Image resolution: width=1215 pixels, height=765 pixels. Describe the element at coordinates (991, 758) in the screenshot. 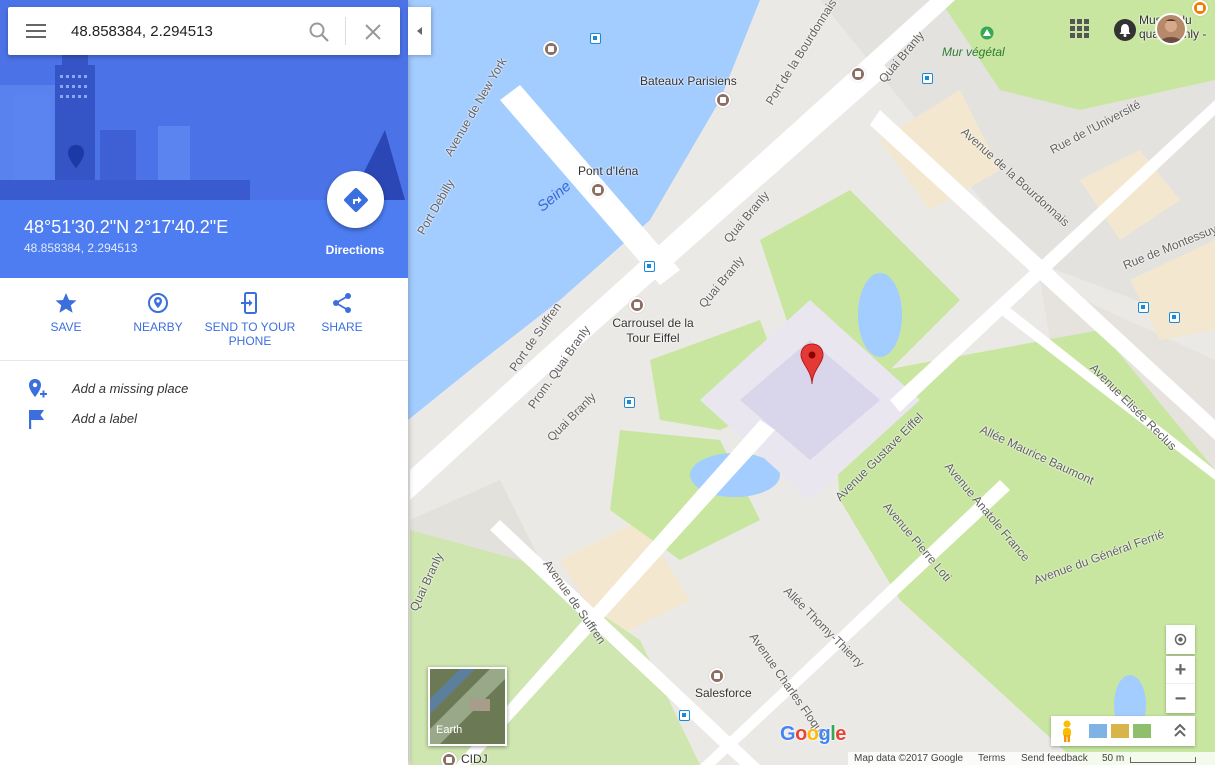

I see `terms-link: Terms` at that location.